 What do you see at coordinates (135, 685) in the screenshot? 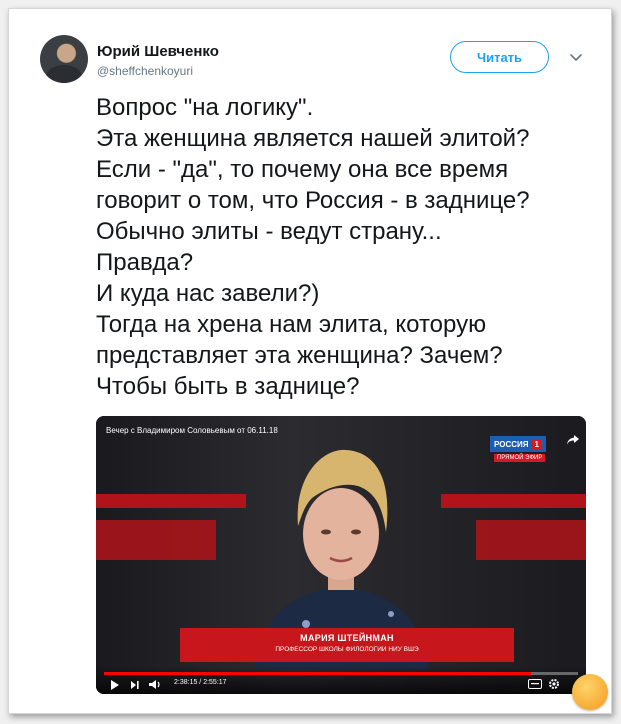
I see `next-icon` at bounding box center [135, 685].